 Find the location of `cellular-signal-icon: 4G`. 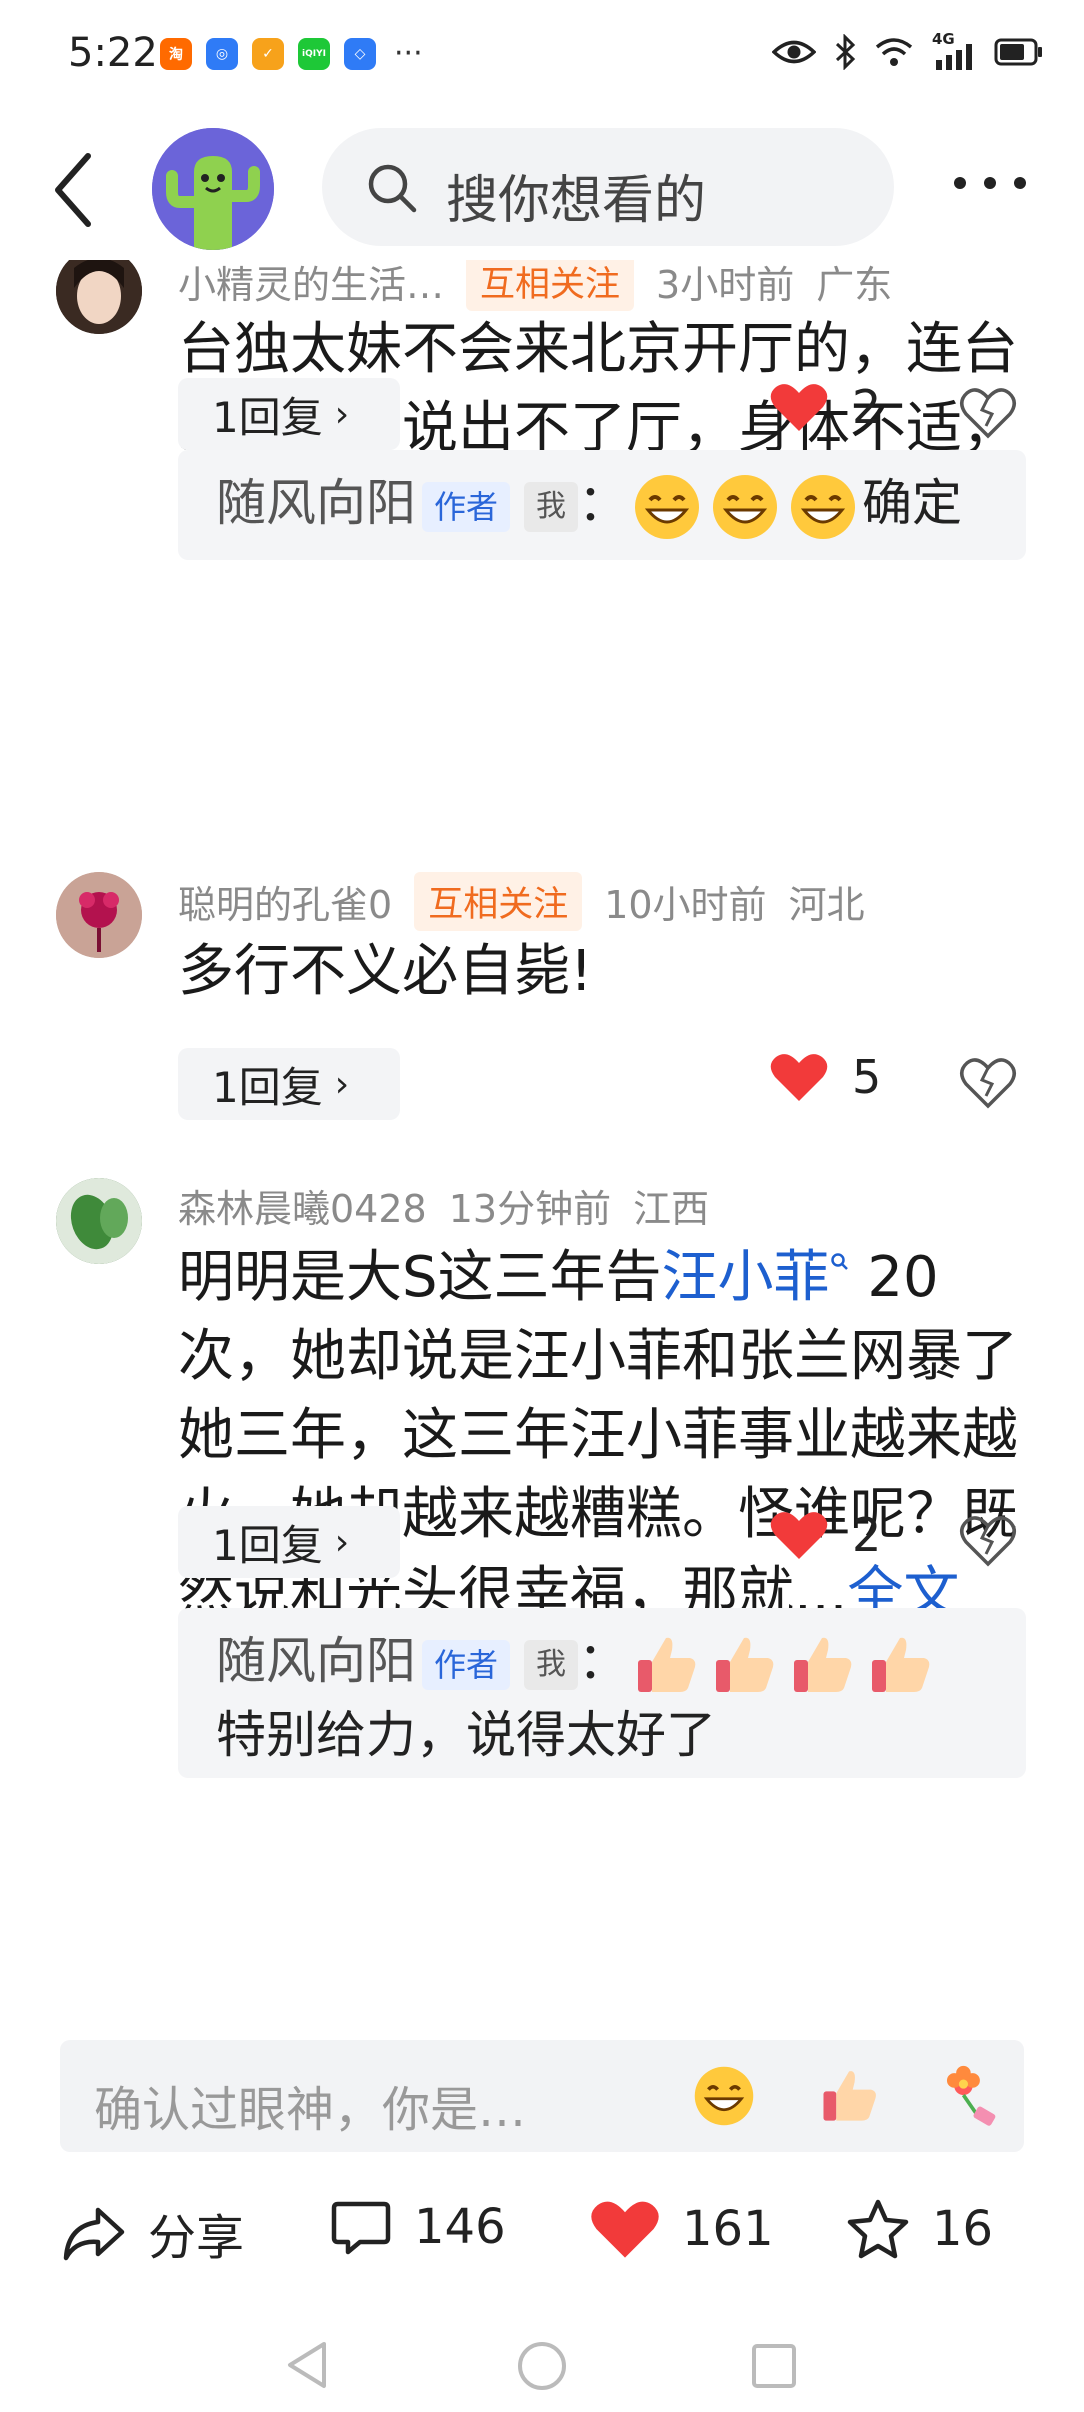

cellular-signal-icon: 4G is located at coordinates (954, 50).